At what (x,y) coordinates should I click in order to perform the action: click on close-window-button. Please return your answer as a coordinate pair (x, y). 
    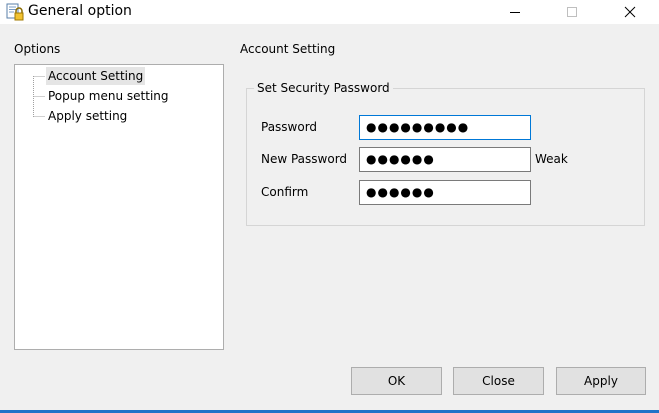
    Looking at the image, I should click on (630, 12).